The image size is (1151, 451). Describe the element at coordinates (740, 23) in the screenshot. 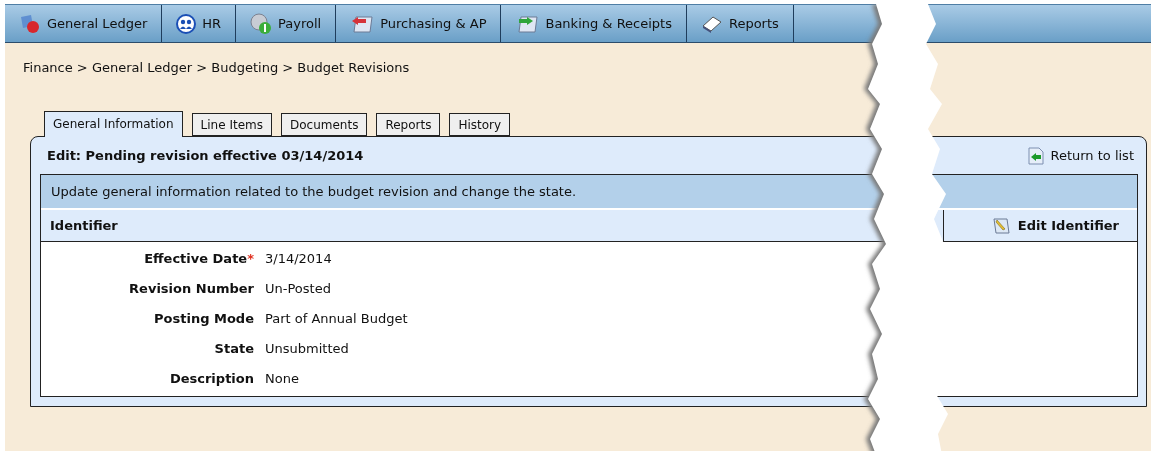

I see `menu-item: Reports` at that location.